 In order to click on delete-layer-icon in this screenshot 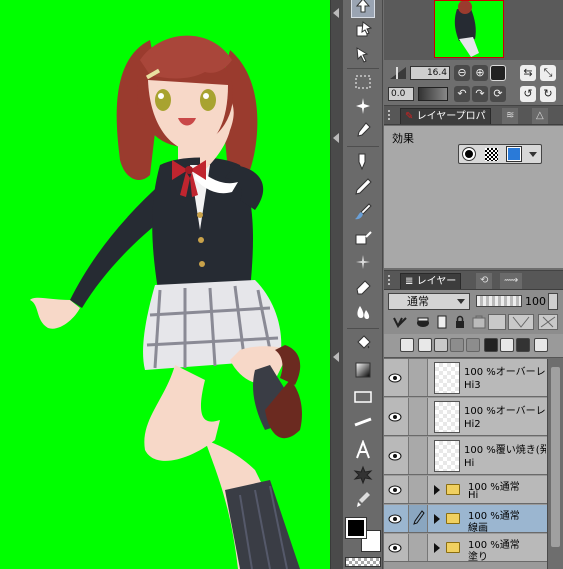, I will do `click(541, 345)`.